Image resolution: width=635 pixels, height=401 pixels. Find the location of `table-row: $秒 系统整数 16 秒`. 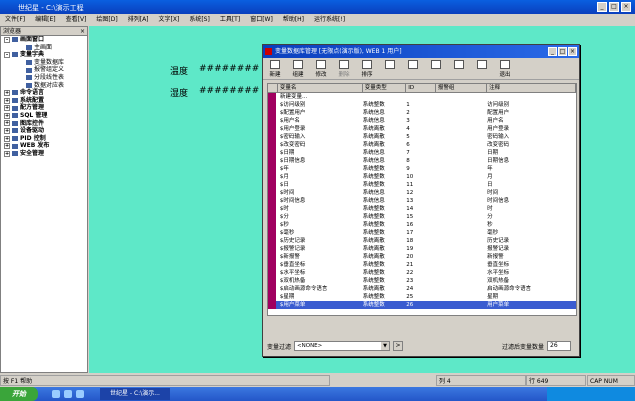

table-row: $秒 系统整数 16 秒 is located at coordinates (422, 225).